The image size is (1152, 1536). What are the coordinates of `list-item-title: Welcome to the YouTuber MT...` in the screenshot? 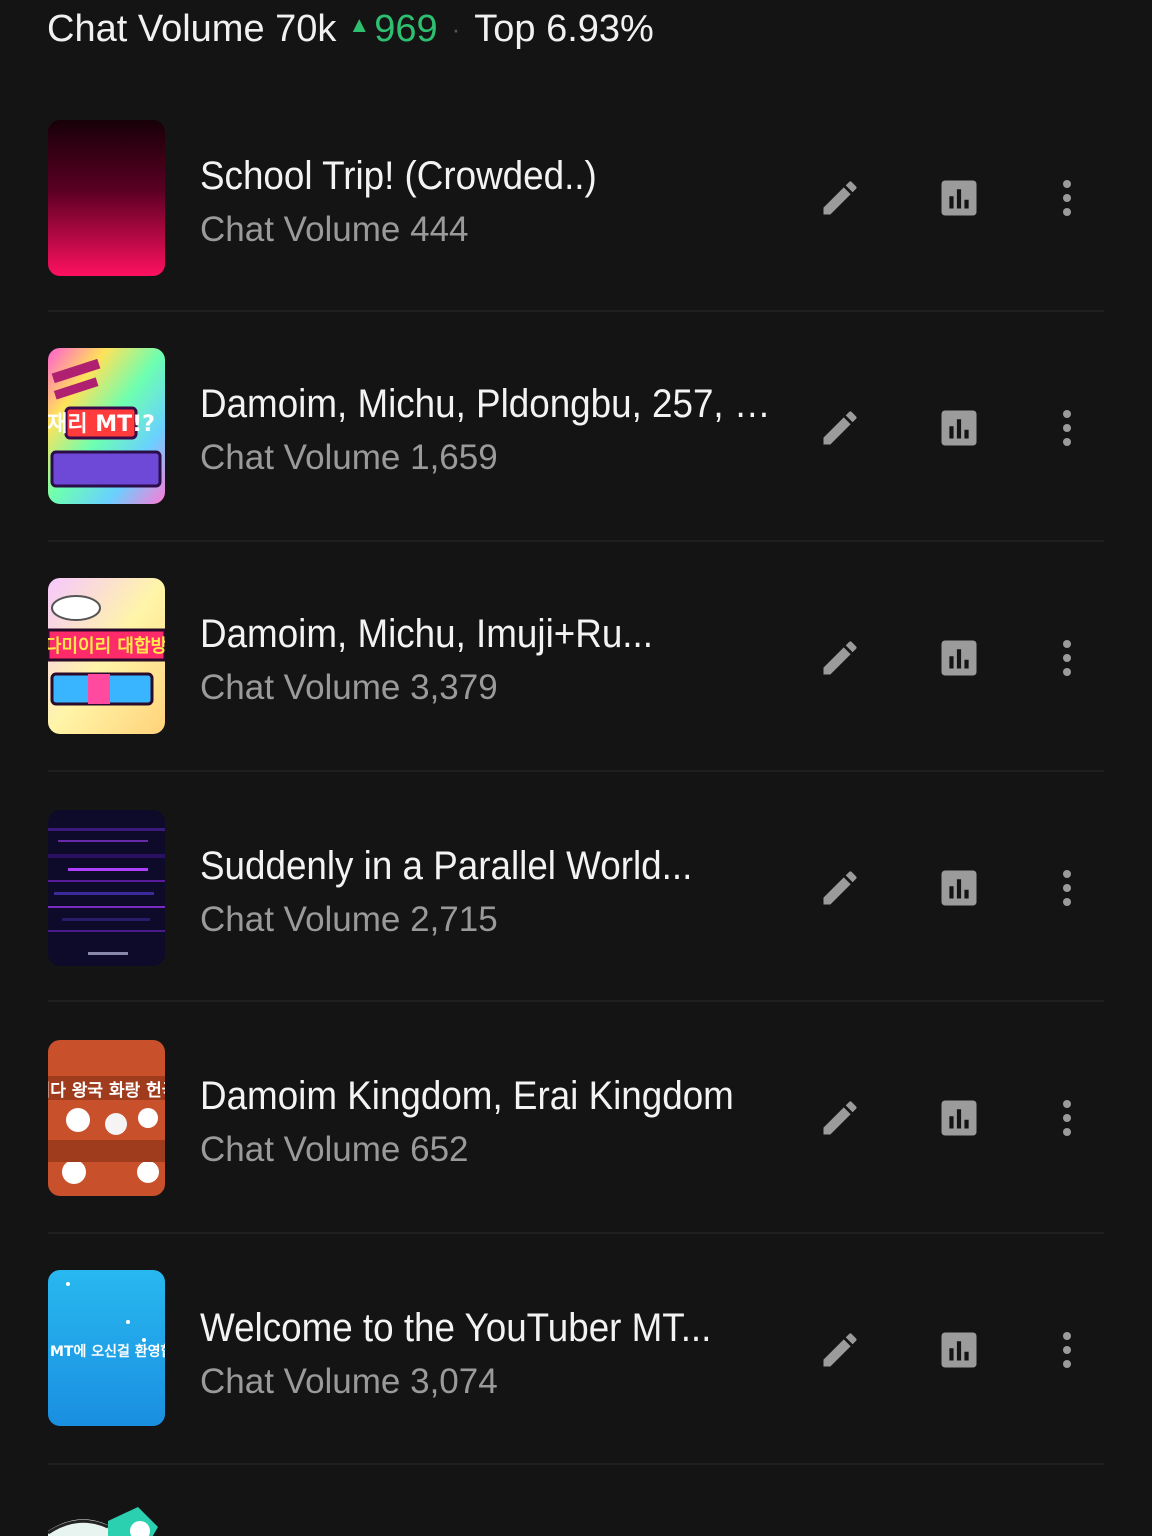 It's located at (456, 1328).